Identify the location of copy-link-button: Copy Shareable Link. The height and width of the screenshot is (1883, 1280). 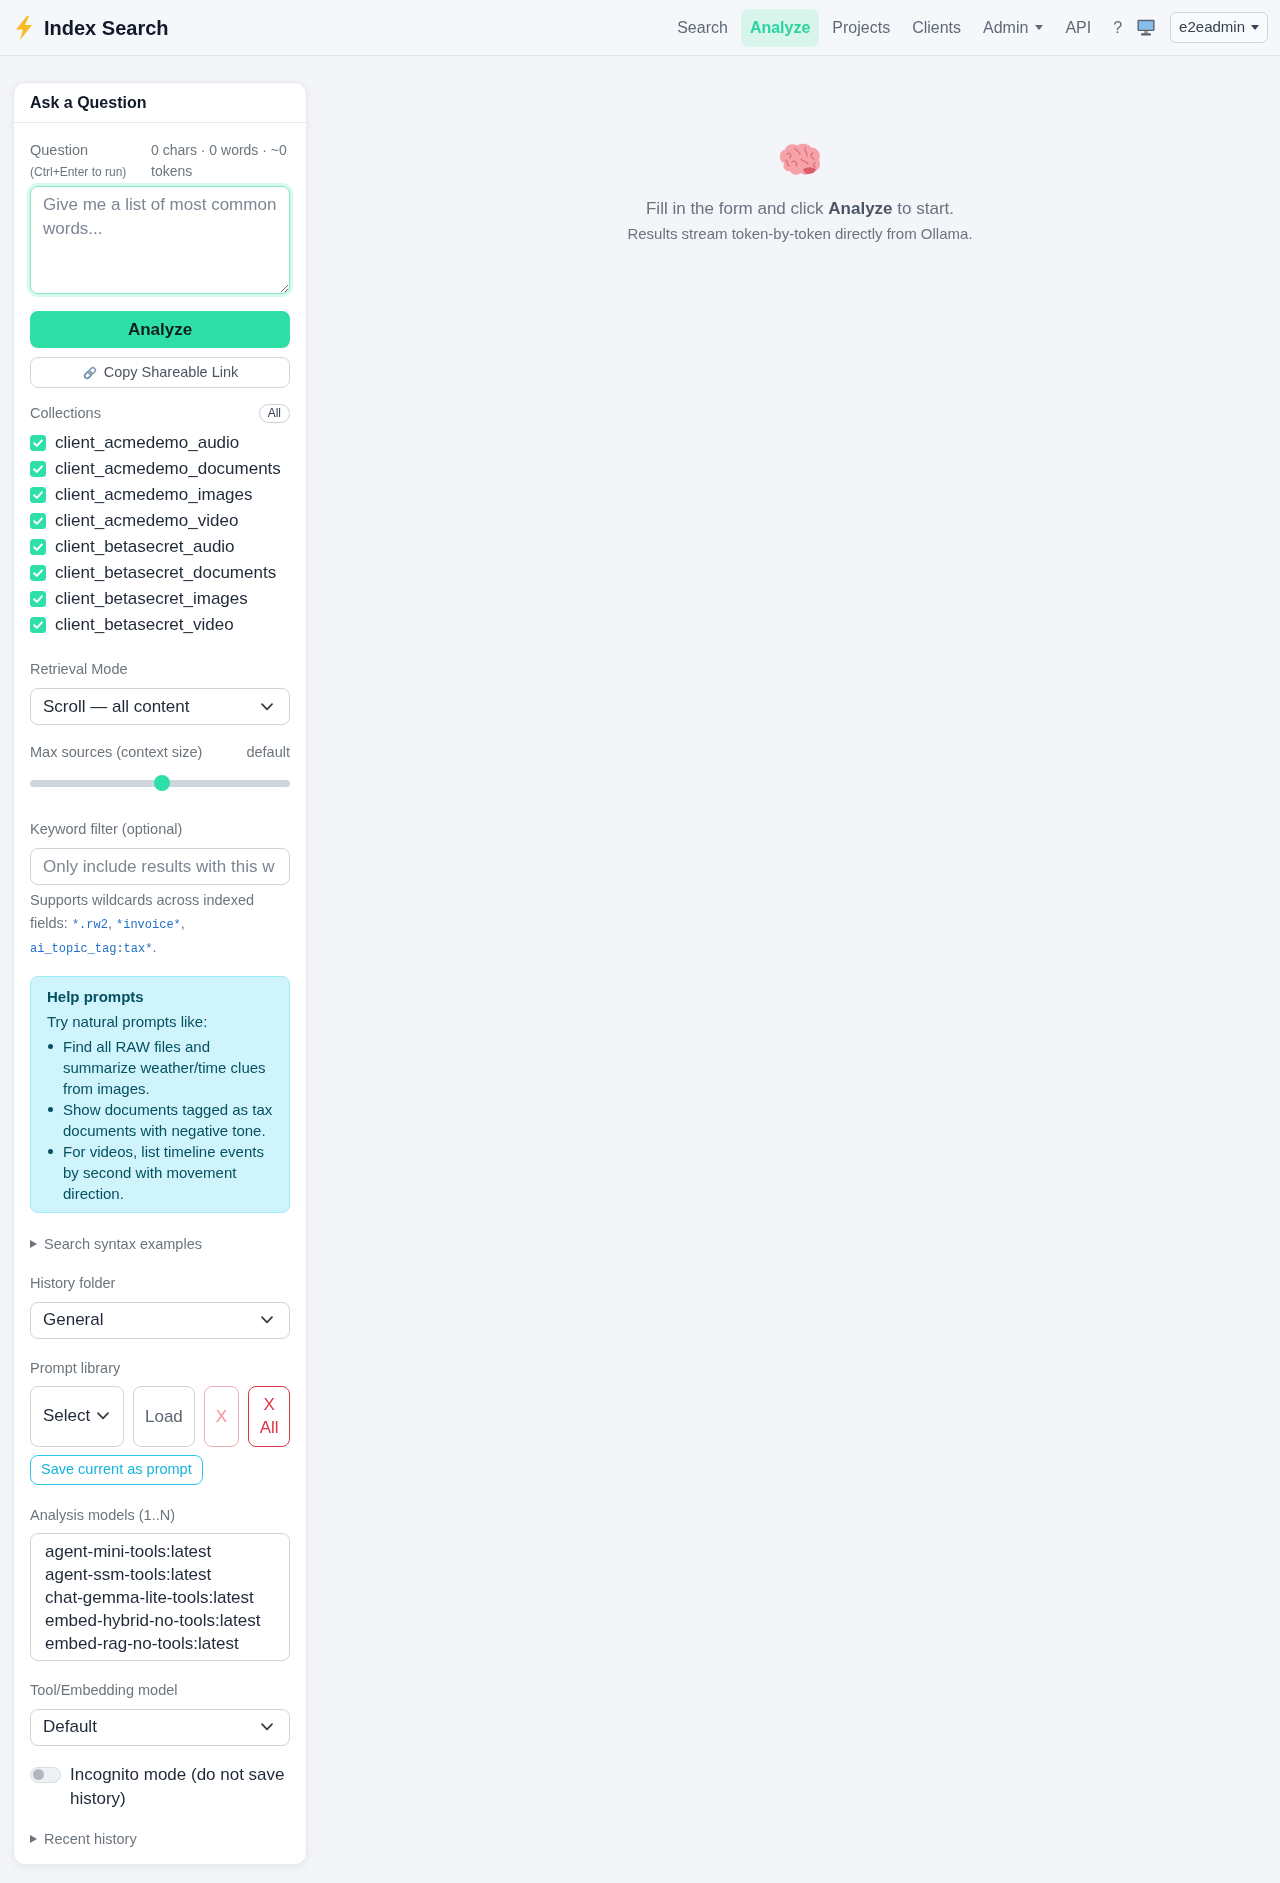
(160, 372).